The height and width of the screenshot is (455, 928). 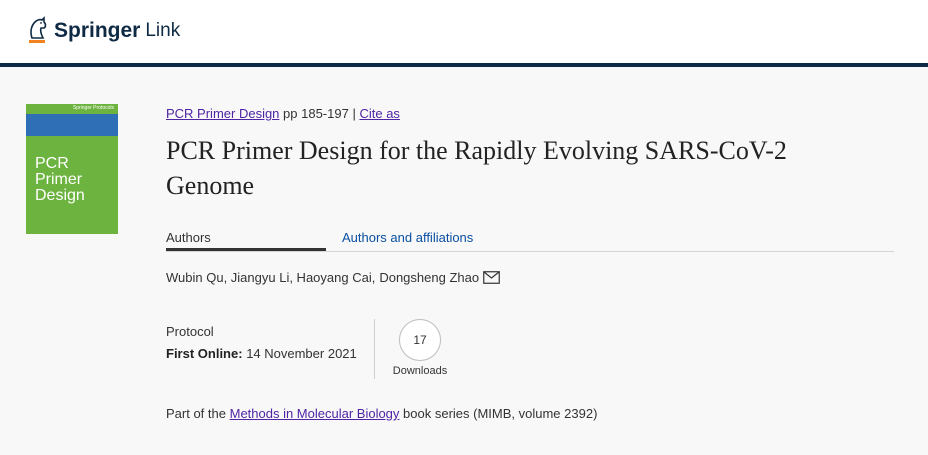 I want to click on springer-link-logo: Springer Link, so click(x=103, y=31).